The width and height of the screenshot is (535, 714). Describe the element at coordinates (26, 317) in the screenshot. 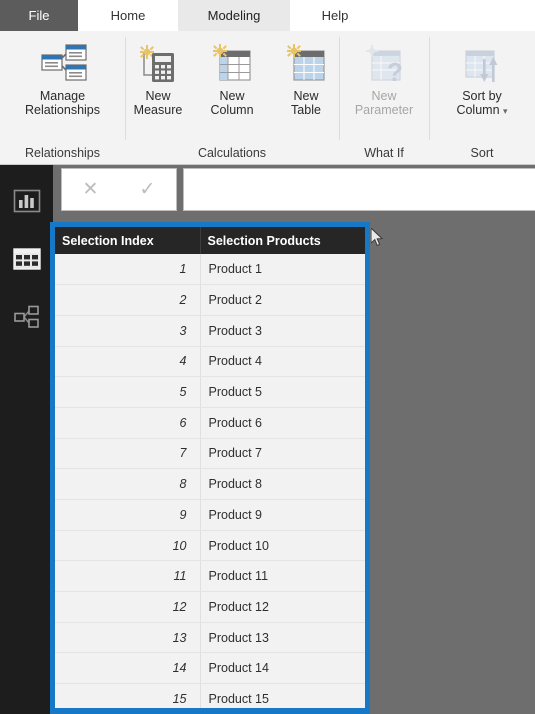

I see `sidebar-item-model-view` at that location.